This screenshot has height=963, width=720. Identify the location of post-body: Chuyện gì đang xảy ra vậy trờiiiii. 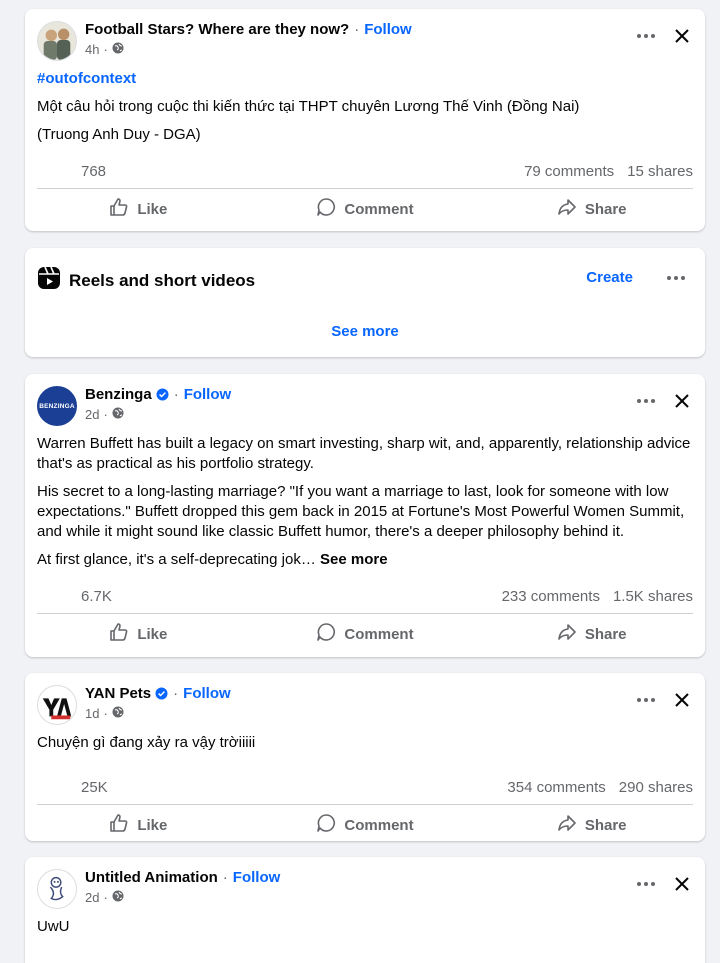
(365, 743).